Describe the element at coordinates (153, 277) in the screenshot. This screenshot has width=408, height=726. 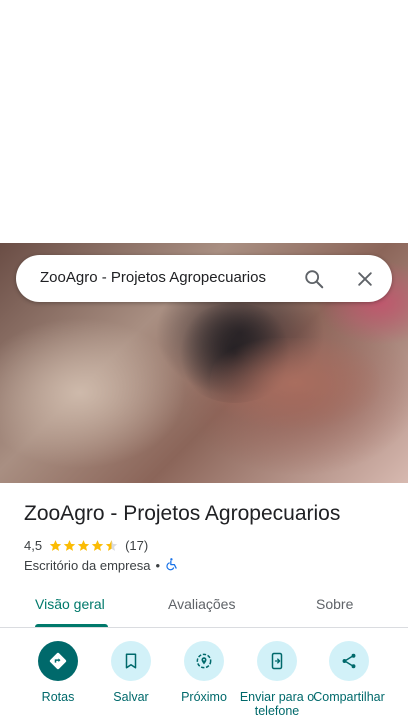
I see `search-query-text: ZooAgro - Projetos Agropecuarios` at that location.